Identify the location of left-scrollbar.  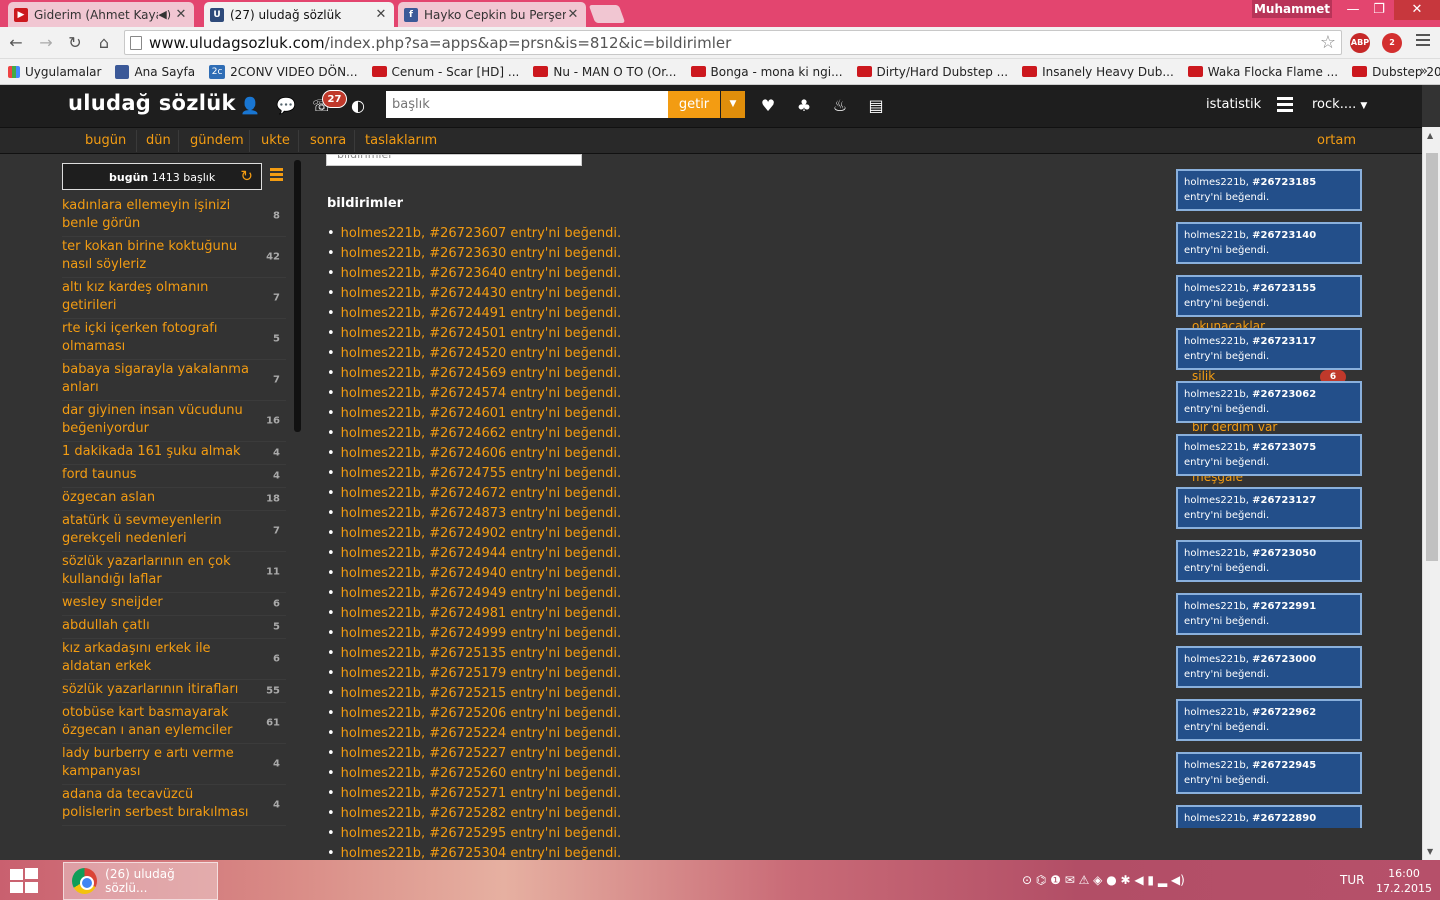
(297, 296).